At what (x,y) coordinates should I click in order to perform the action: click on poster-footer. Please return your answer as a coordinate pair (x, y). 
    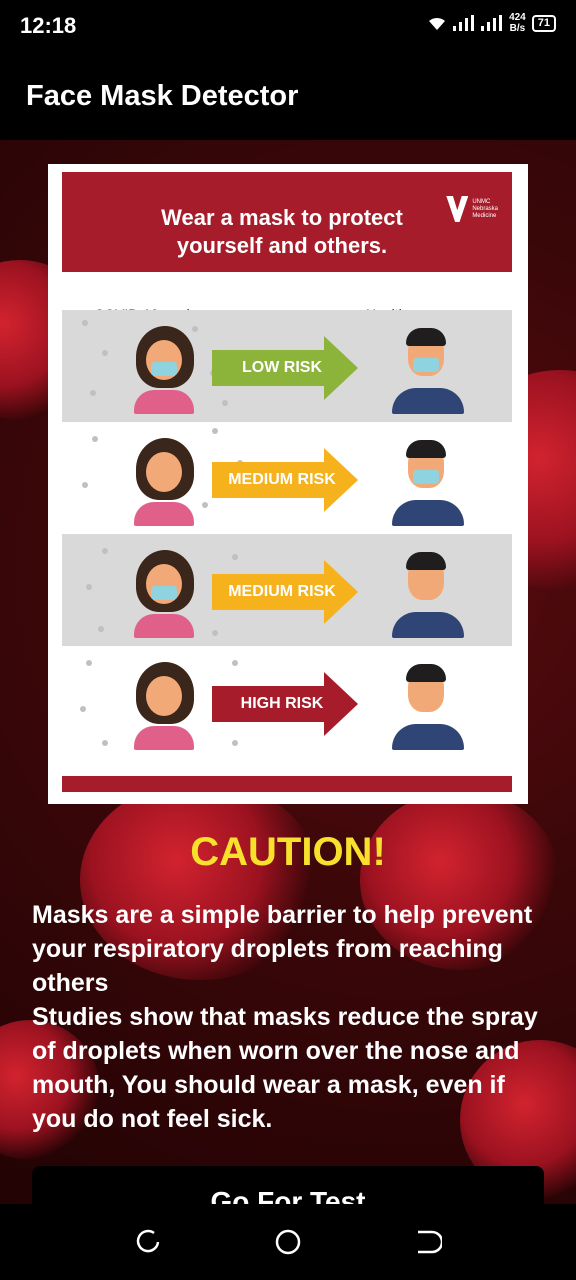
    Looking at the image, I should click on (287, 784).